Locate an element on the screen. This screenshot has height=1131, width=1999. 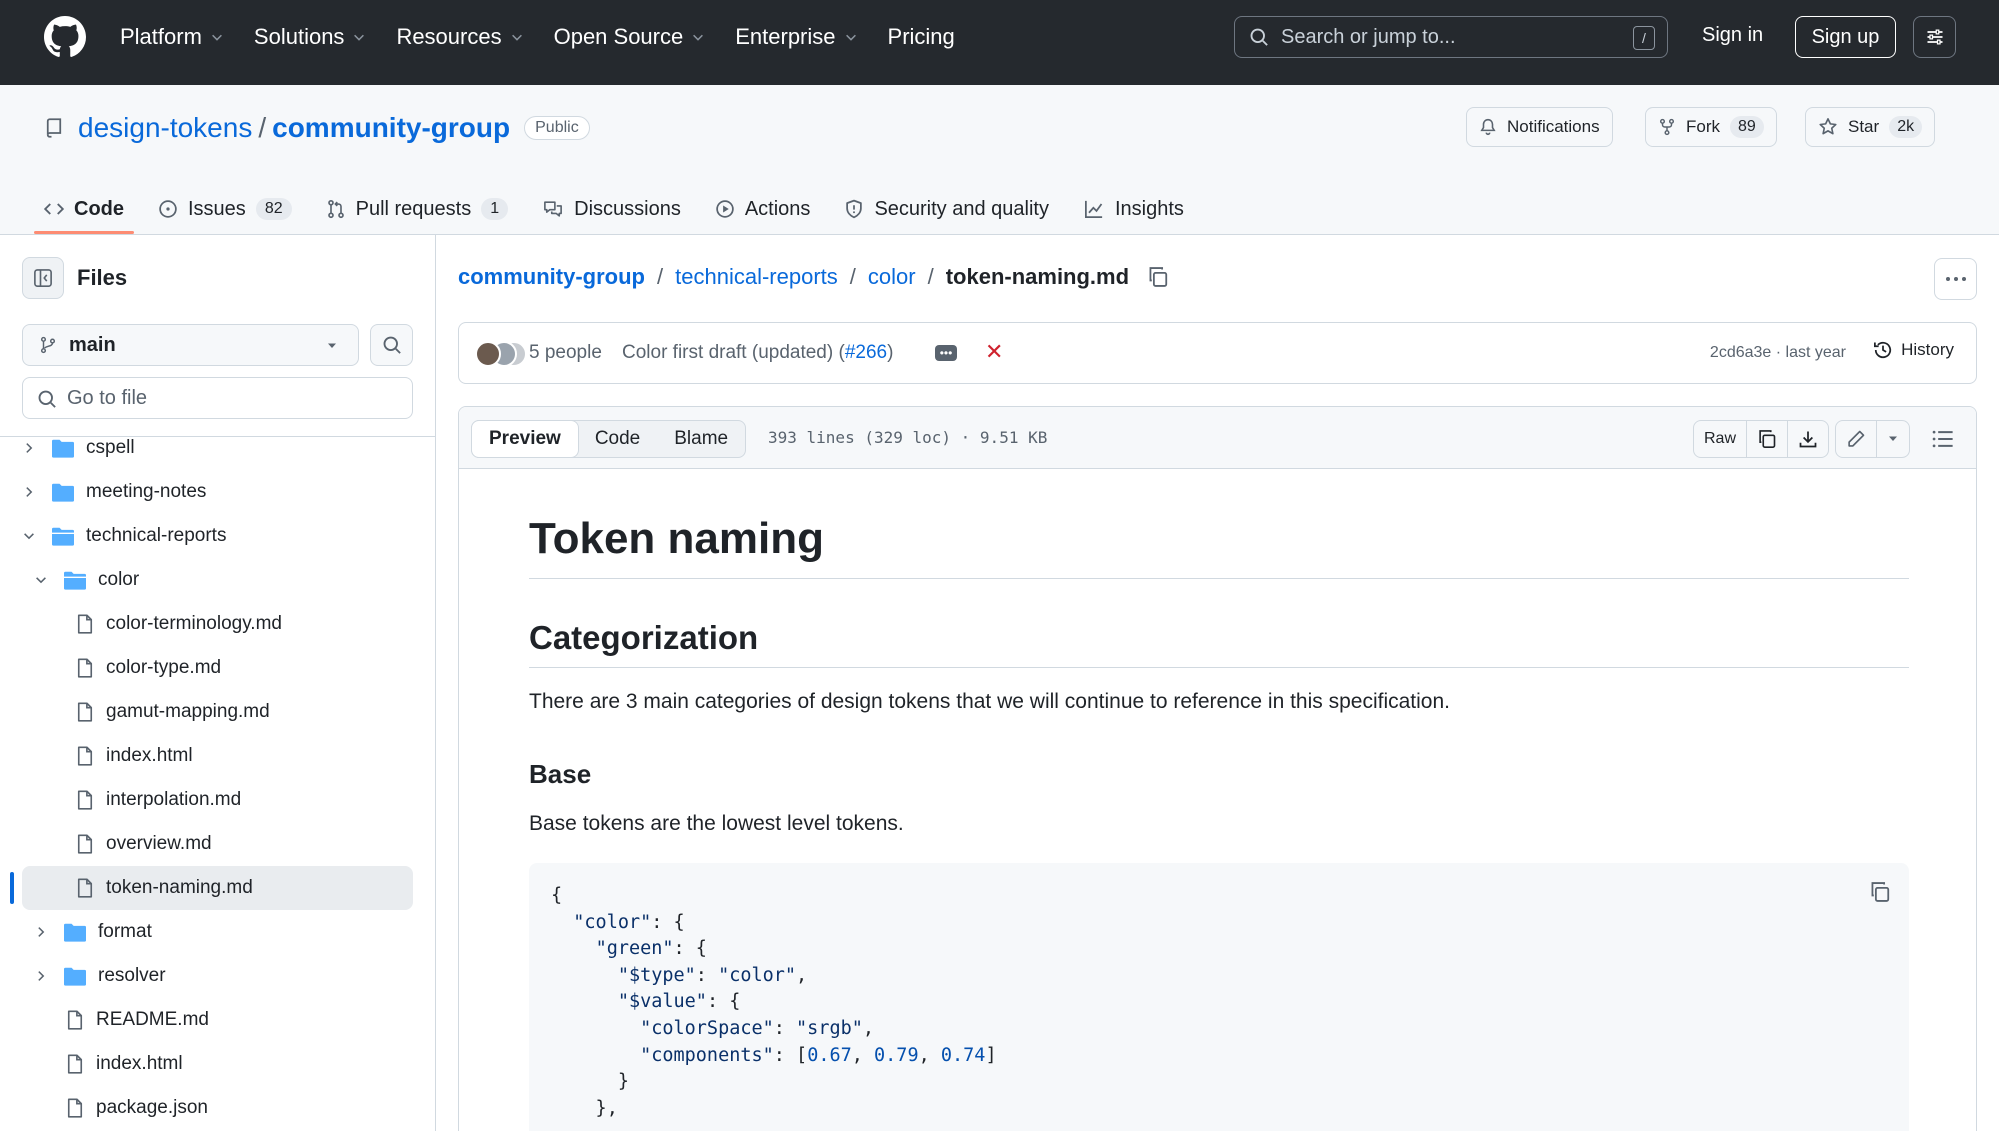
tab-discussions: Discussions is located at coordinates (611, 209).